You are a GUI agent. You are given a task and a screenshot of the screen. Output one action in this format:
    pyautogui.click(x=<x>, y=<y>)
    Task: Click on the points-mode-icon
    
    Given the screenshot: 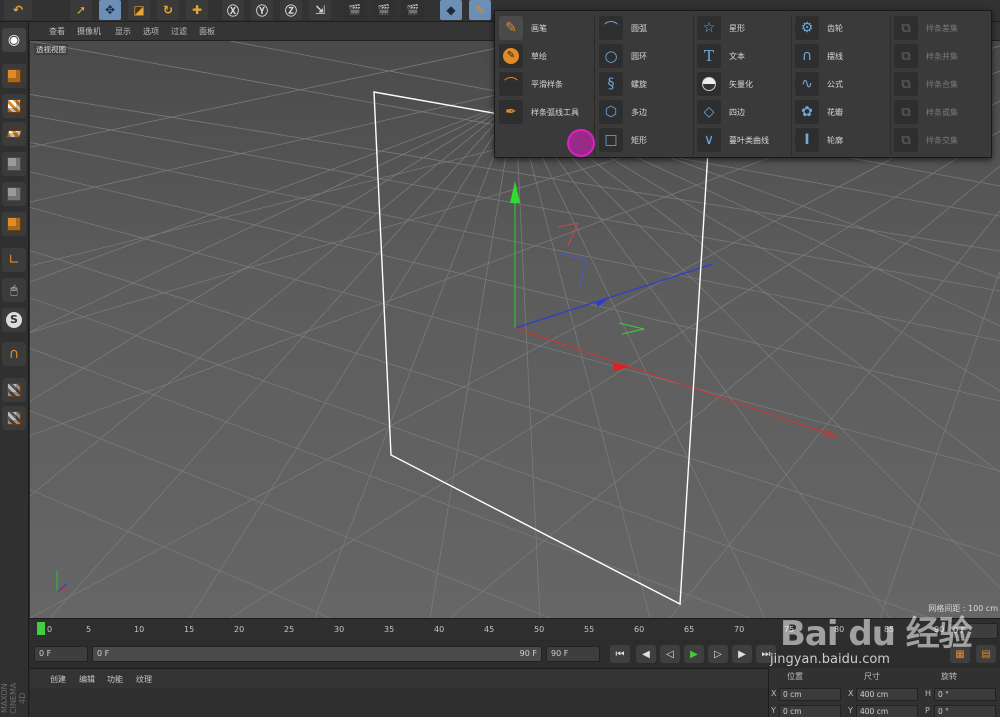 What is the action you would take?
    pyautogui.click(x=14, y=164)
    